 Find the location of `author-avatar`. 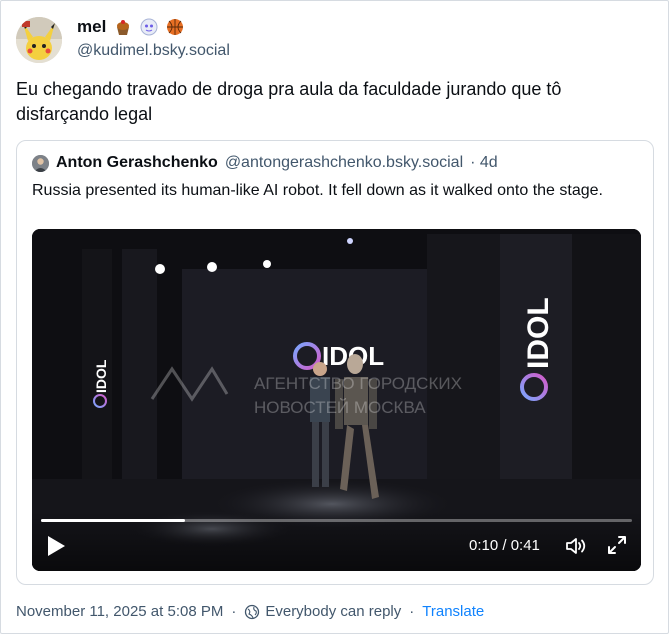

author-avatar is located at coordinates (39, 40).